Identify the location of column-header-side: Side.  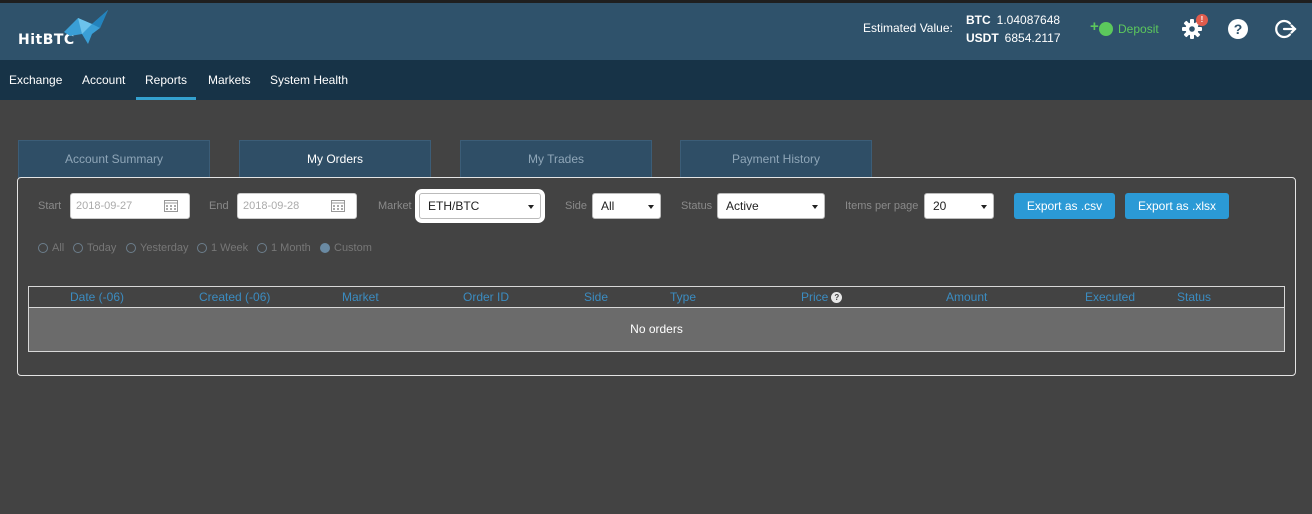
(596, 297).